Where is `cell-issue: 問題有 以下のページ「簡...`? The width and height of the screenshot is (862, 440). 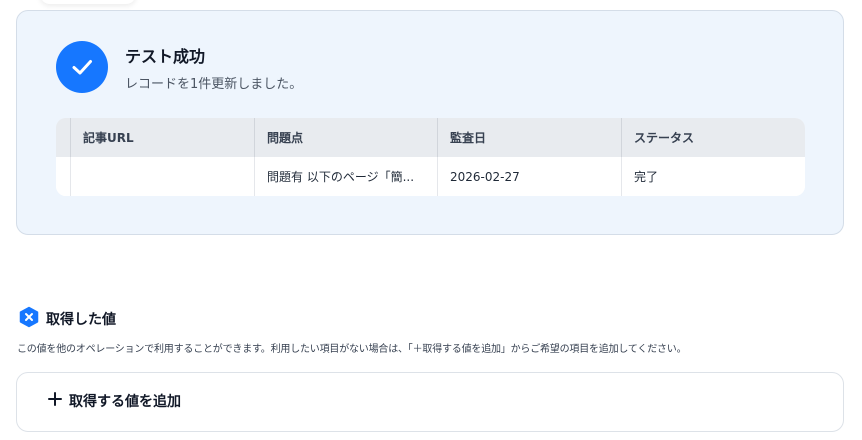
cell-issue: 問題有 以下のページ「簡... is located at coordinates (346, 176).